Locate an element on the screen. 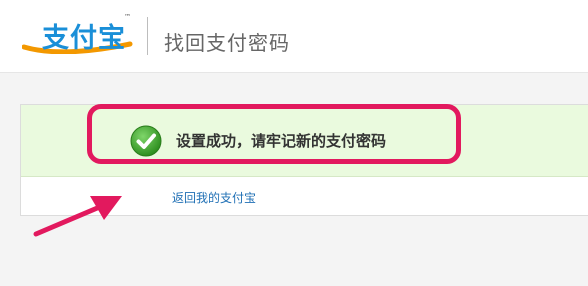 The width and height of the screenshot is (588, 286). logo-trademark: ™ is located at coordinates (127, 17).